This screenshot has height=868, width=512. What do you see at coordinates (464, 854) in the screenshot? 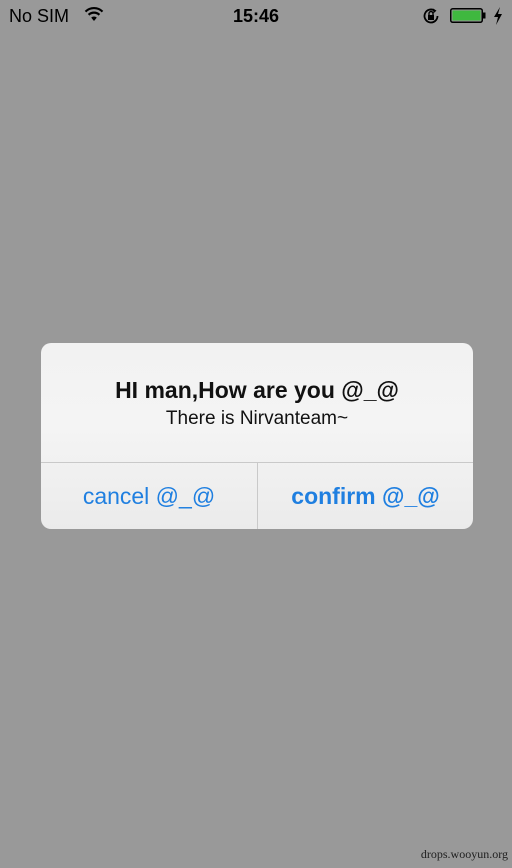
I see `watermark: drops.wooyun.org` at bounding box center [464, 854].